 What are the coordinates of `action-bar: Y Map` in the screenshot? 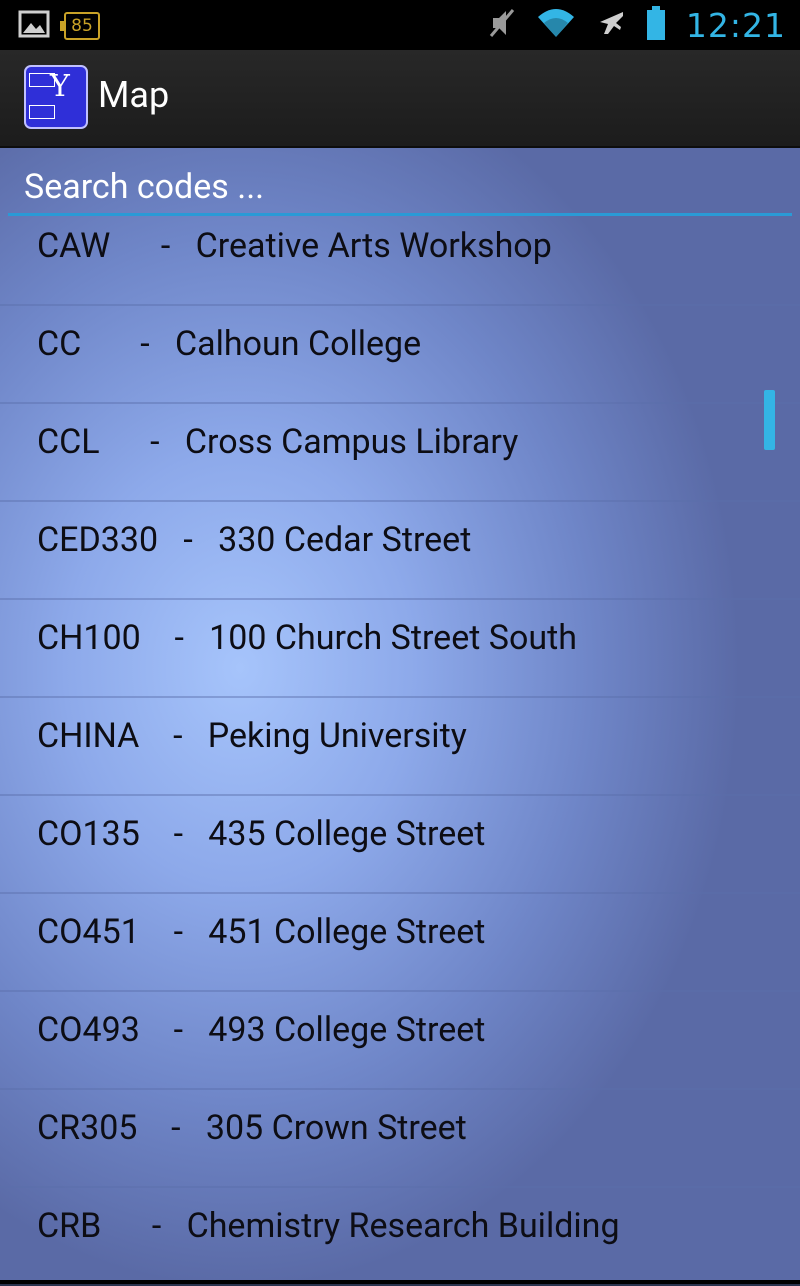 It's located at (400, 99).